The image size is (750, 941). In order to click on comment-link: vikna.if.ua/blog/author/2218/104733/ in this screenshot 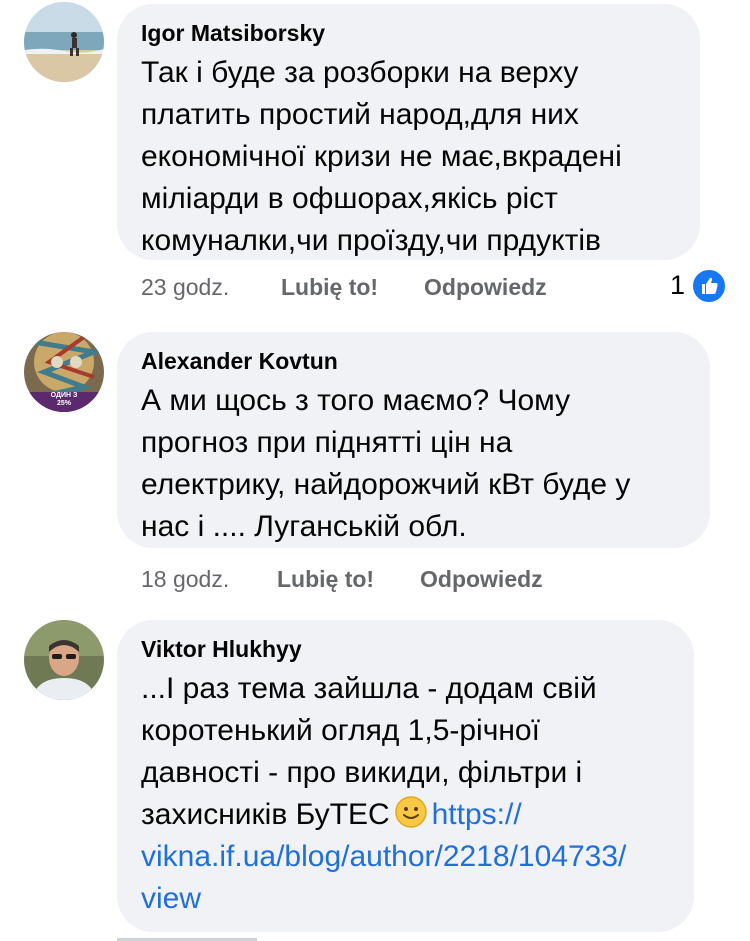, I will do `click(383, 856)`.